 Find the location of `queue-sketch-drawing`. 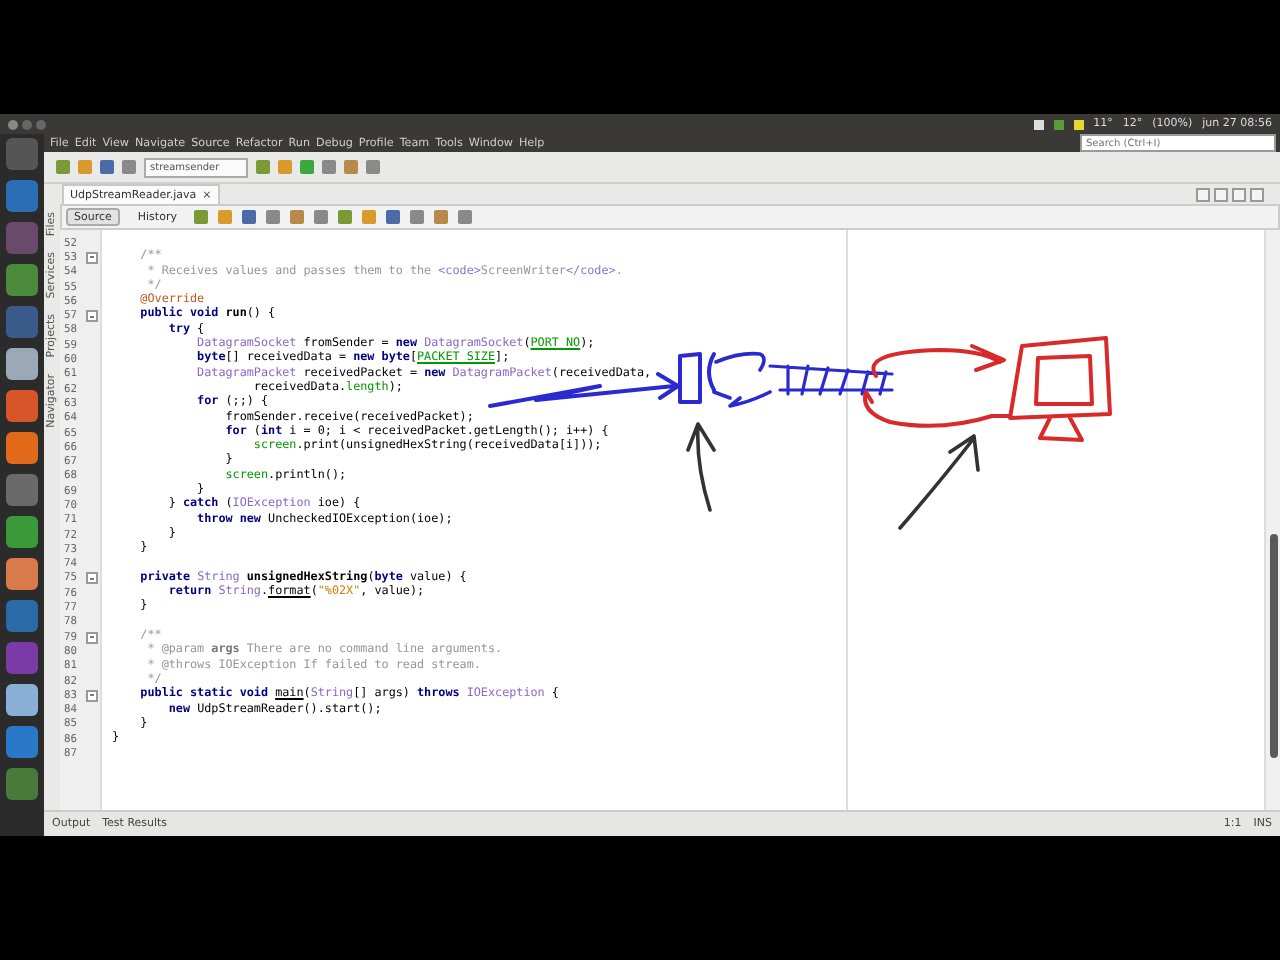

queue-sketch-drawing is located at coordinates (831, 380).